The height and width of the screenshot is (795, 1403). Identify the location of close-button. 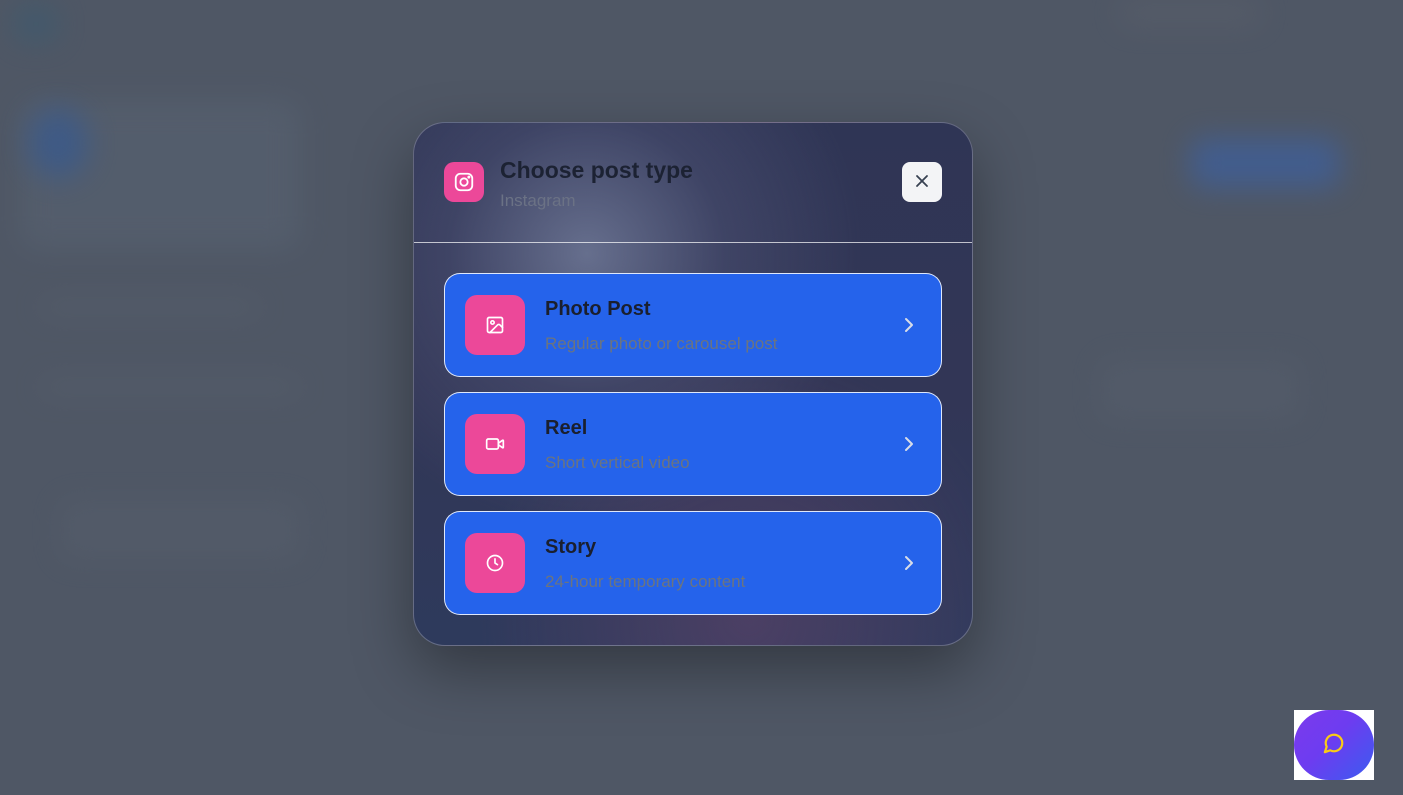
(922, 182).